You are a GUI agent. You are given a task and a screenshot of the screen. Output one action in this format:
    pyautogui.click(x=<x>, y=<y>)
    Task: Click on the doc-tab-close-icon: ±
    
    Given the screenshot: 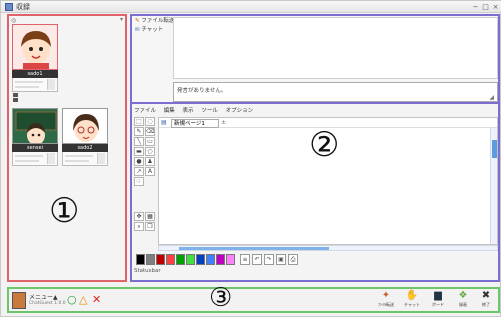 What is the action you would take?
    pyautogui.click(x=223, y=122)
    